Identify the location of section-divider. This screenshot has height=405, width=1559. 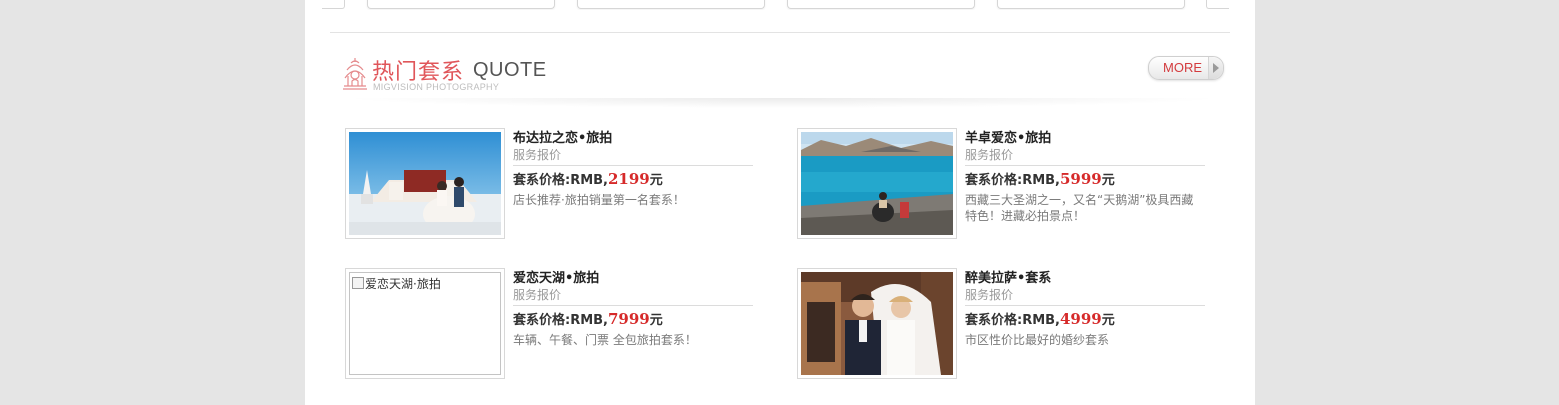
(780, 32).